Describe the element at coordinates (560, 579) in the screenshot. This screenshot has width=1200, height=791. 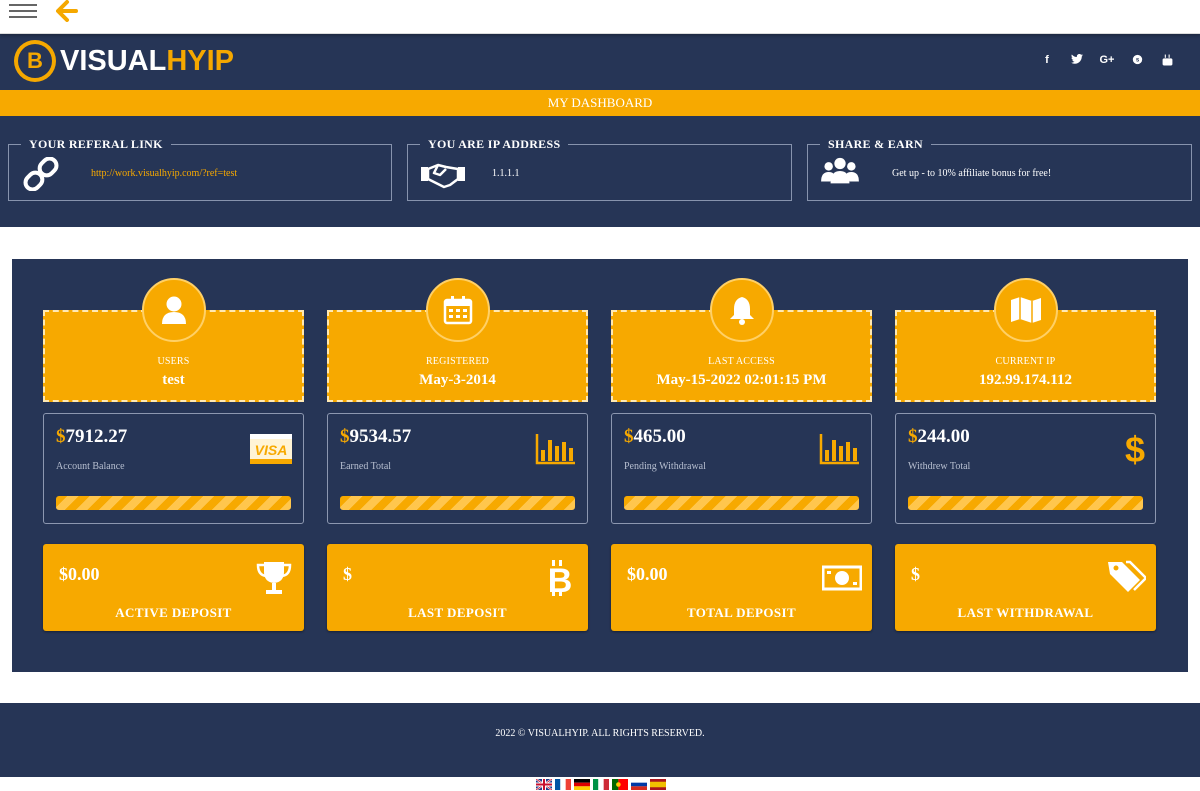
I see `bitcoin-icon: B` at that location.